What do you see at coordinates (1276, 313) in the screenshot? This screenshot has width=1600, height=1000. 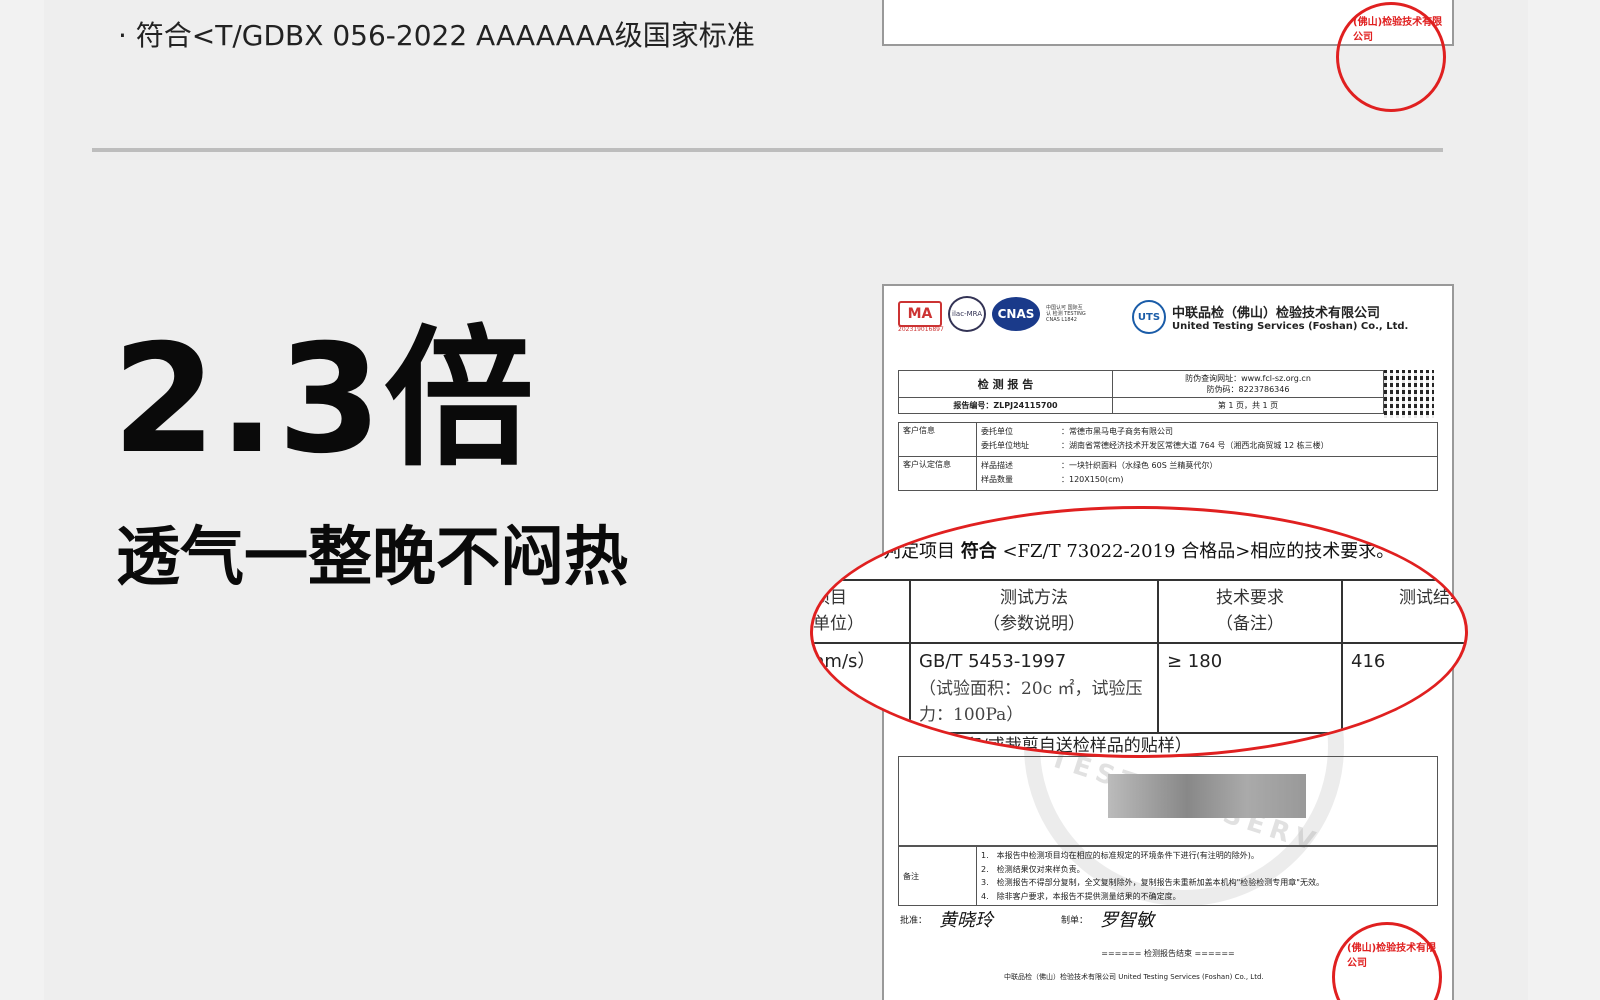 I see `company-name-cn: 中联品检（佛山）检验技术有限公司` at bounding box center [1276, 313].